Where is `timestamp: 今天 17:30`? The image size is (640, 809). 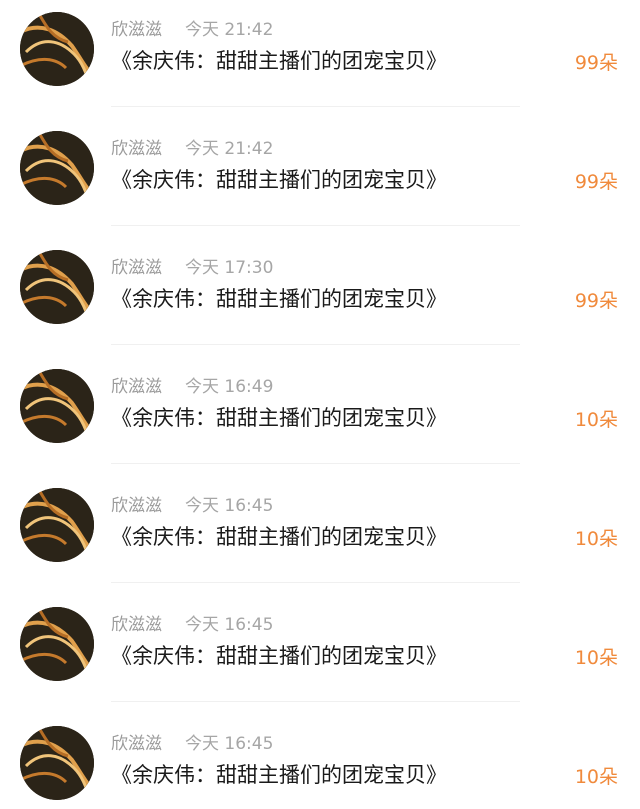 timestamp: 今天 17:30 is located at coordinates (229, 268).